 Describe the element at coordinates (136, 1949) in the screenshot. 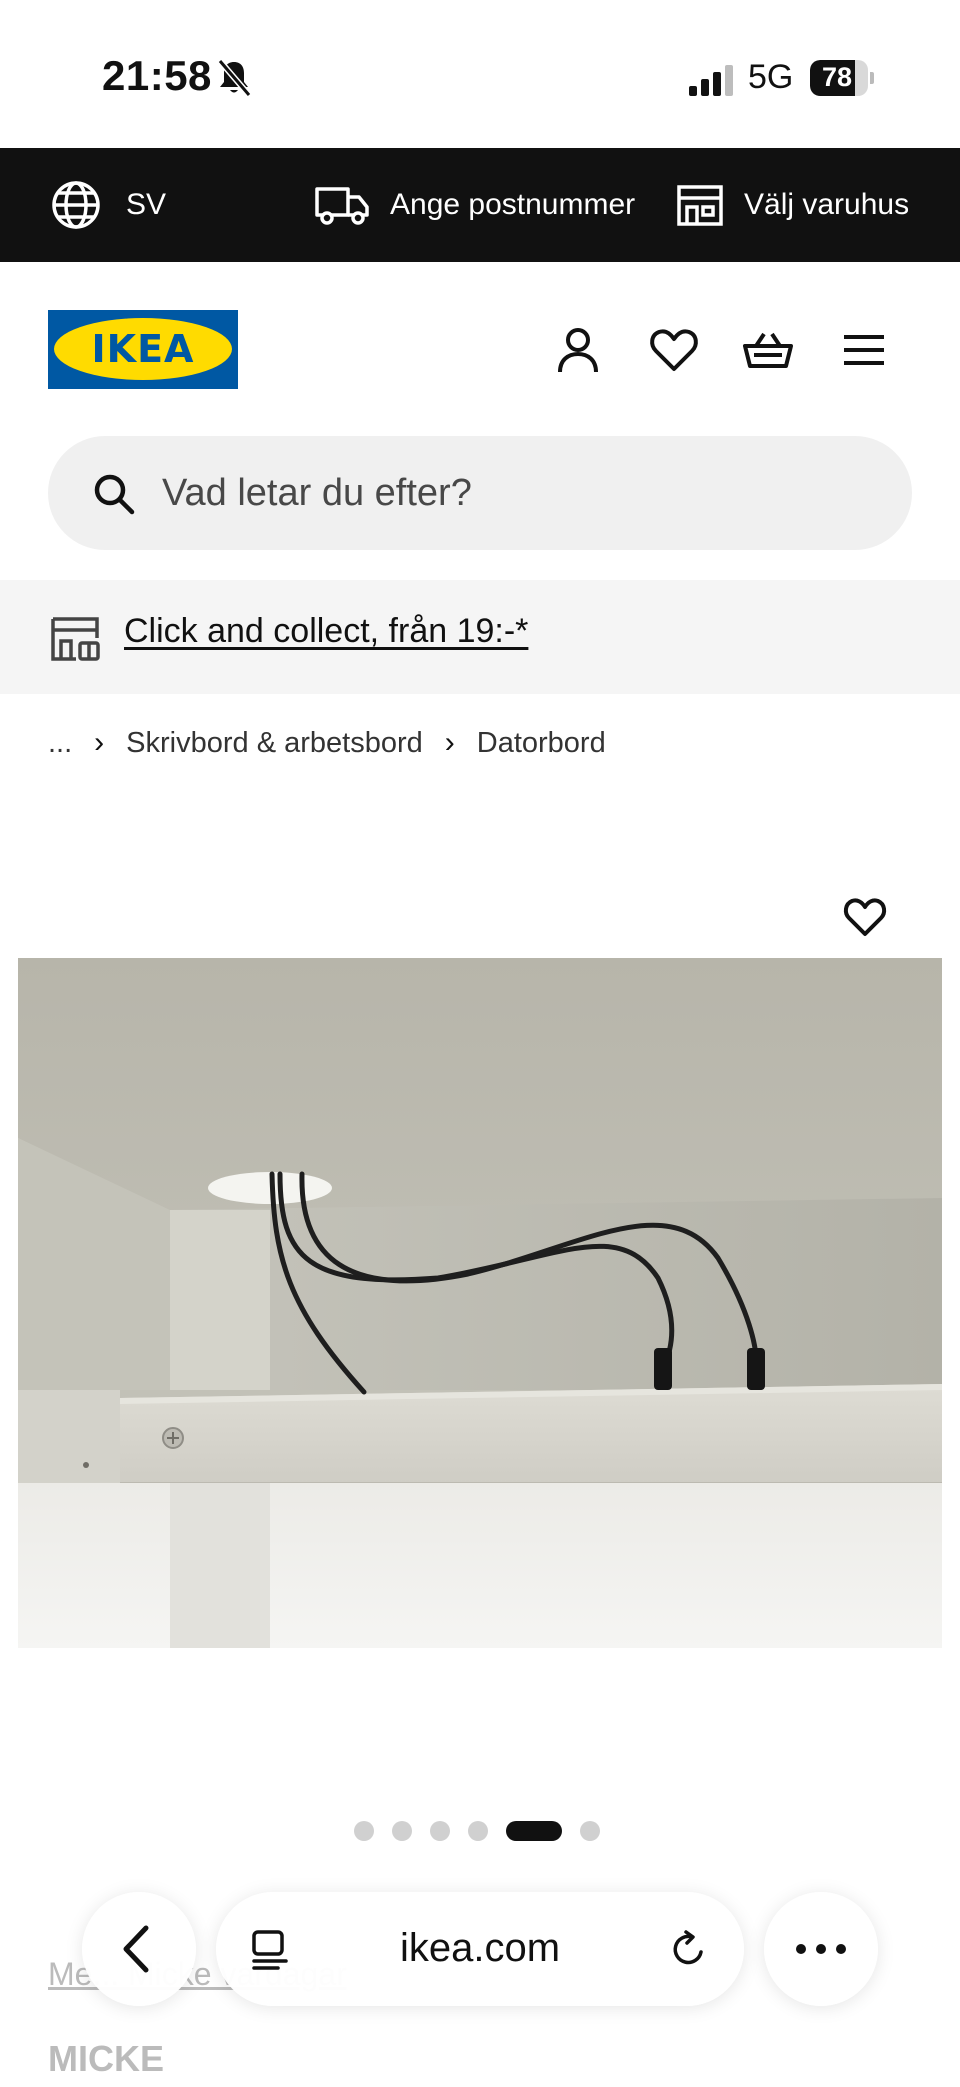

I see `chevron-left-icon` at that location.